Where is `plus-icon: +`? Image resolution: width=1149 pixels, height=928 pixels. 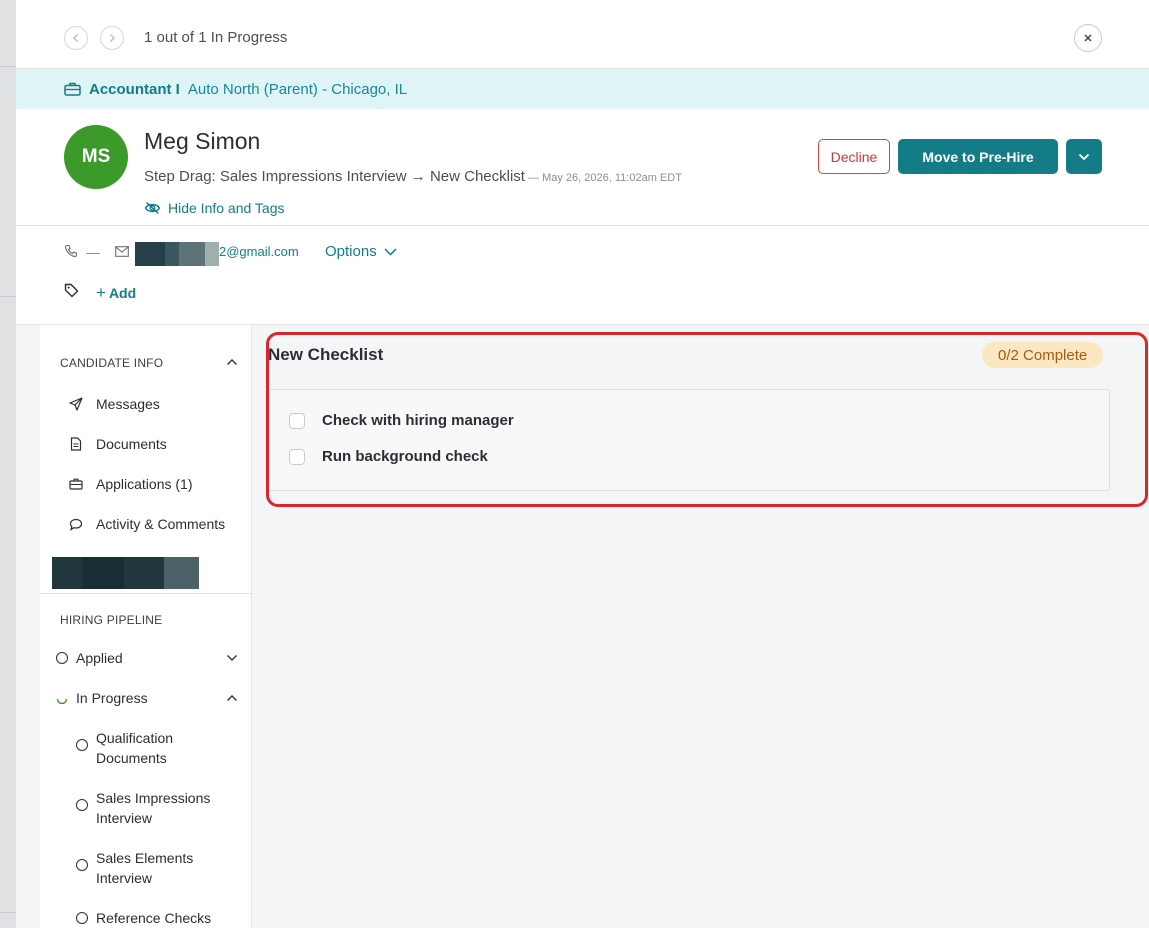 plus-icon: + is located at coordinates (101, 292).